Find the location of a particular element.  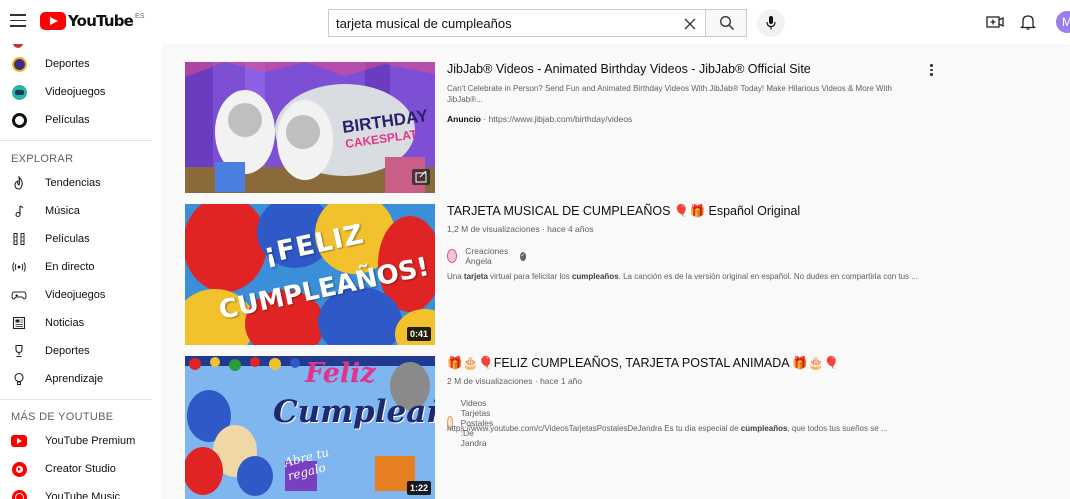

video-duration: 0:41 is located at coordinates (418, 334).